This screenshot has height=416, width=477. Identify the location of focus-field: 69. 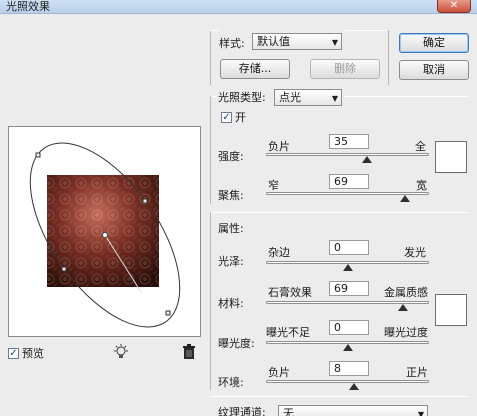
(349, 181).